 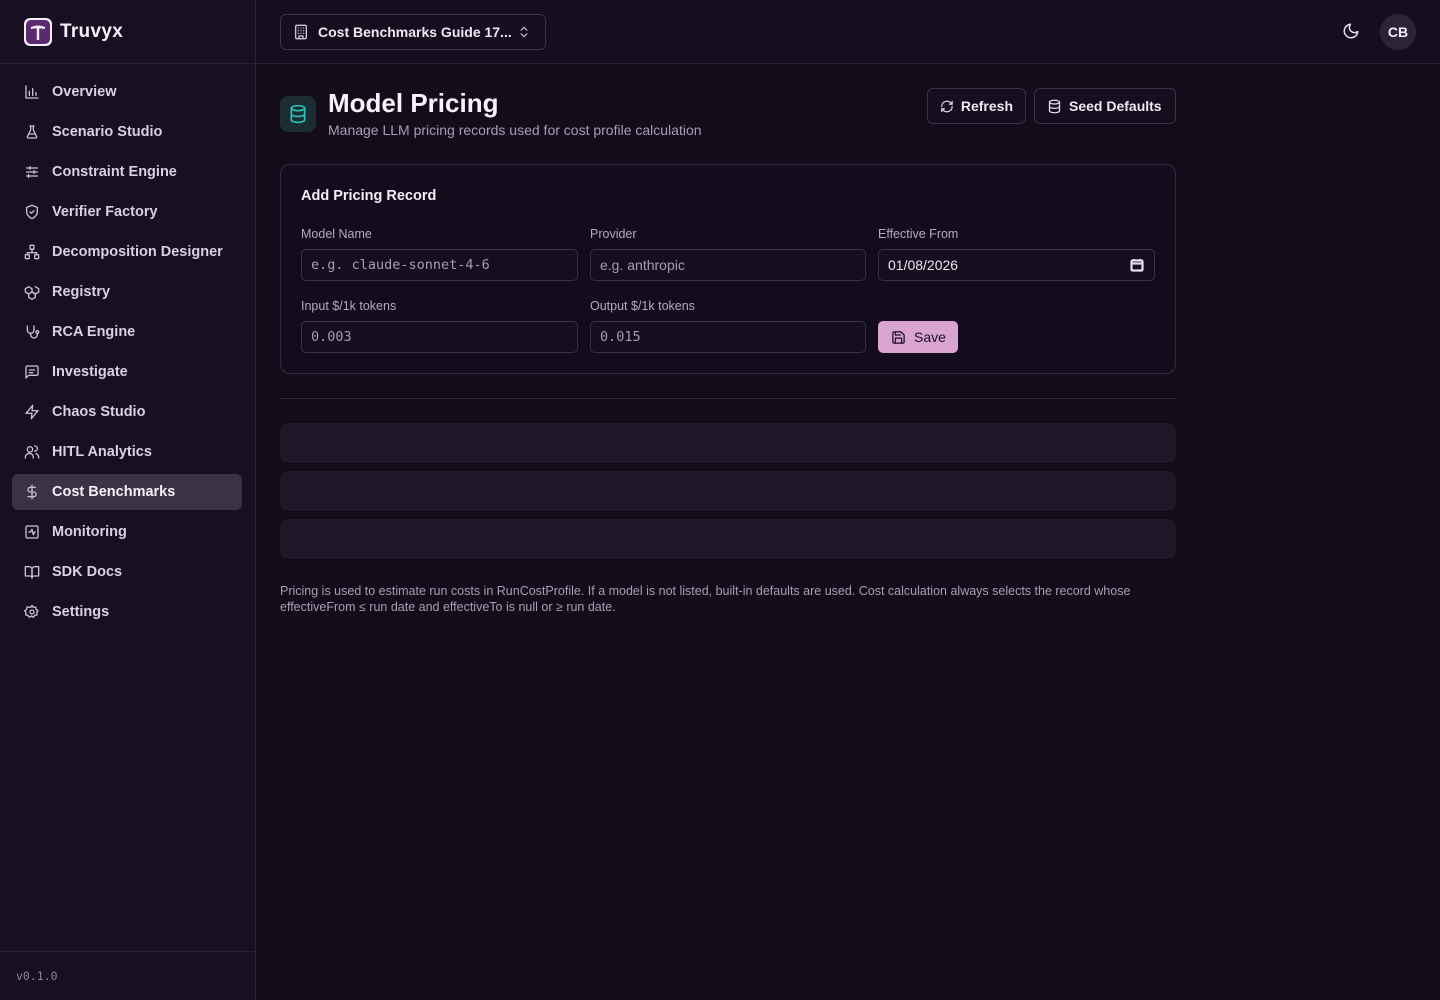 What do you see at coordinates (102, 452) in the screenshot?
I see `sidebar-item-label: HITL Analytics` at bounding box center [102, 452].